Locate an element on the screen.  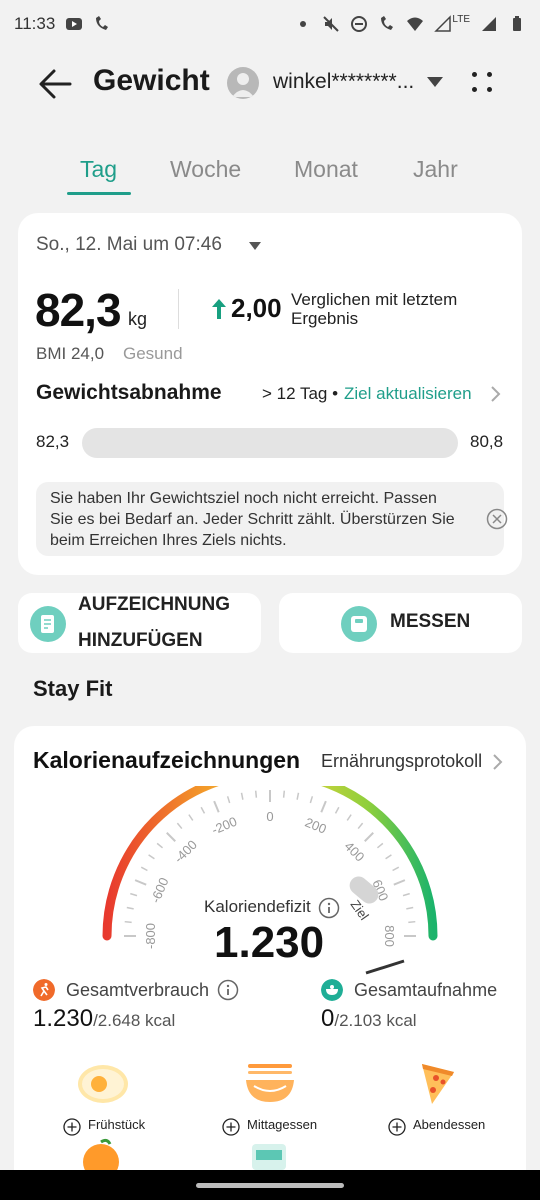
weight-delta: 2,00 is located at coordinates (256, 308).